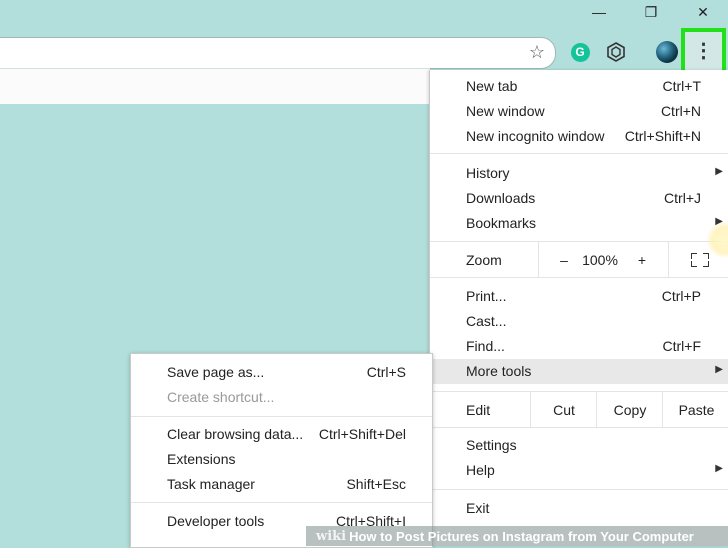  I want to click on star-icon: ☆, so click(537, 52).